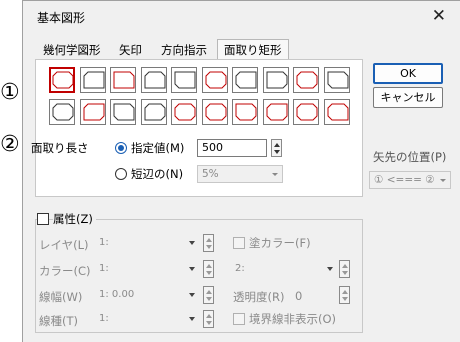  What do you see at coordinates (208, 319) in the screenshot?
I see `line-type-spinner` at bounding box center [208, 319].